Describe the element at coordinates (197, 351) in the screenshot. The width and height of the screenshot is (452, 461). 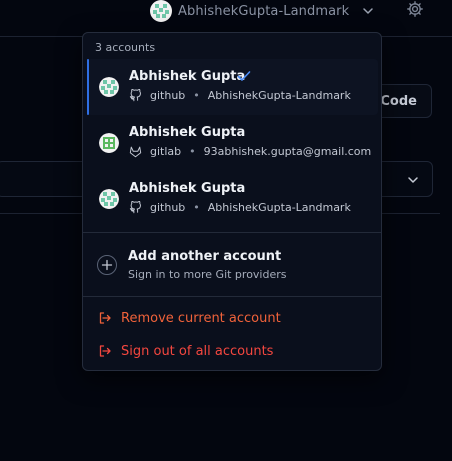
I see `sign-out-all-label: Sign out of all accounts` at that location.